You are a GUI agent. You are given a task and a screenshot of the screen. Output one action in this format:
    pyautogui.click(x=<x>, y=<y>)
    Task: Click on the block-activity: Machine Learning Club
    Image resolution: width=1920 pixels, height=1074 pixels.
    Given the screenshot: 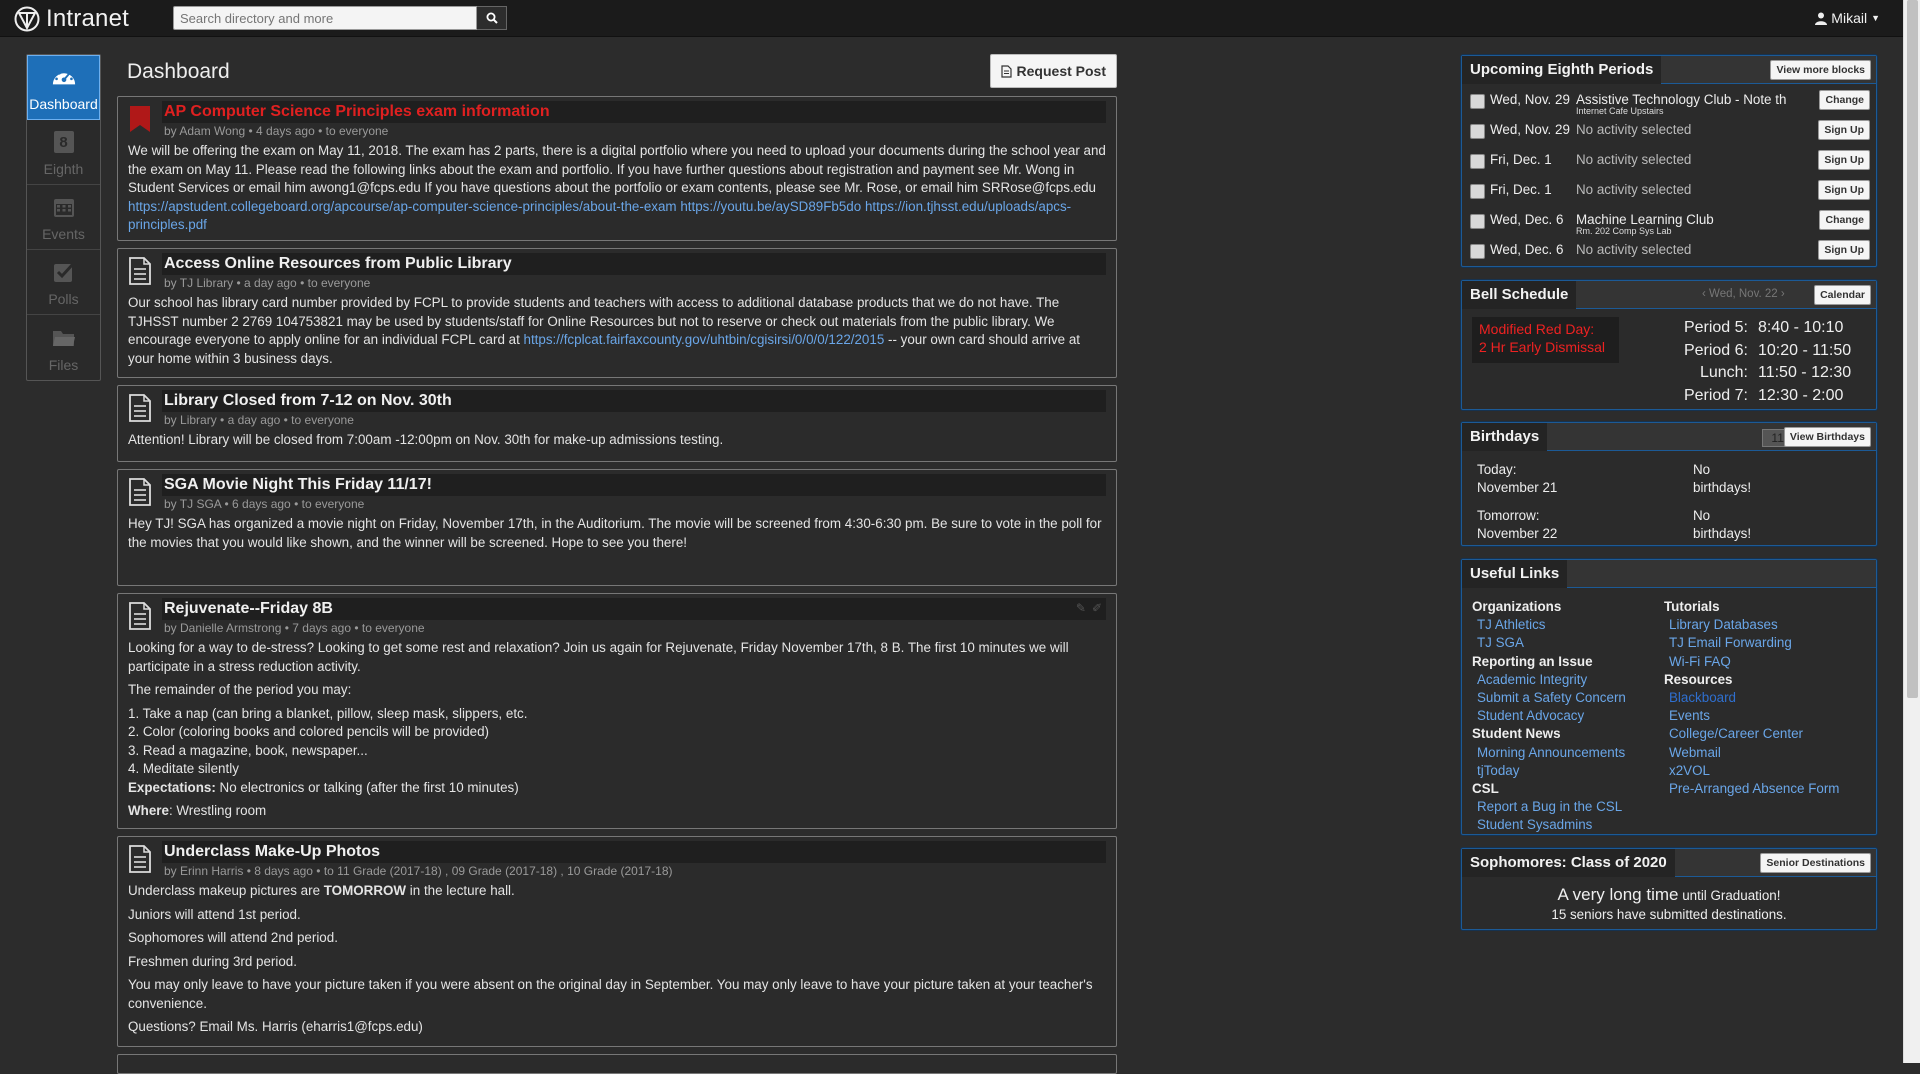 What is the action you would take?
    pyautogui.click(x=1645, y=219)
    